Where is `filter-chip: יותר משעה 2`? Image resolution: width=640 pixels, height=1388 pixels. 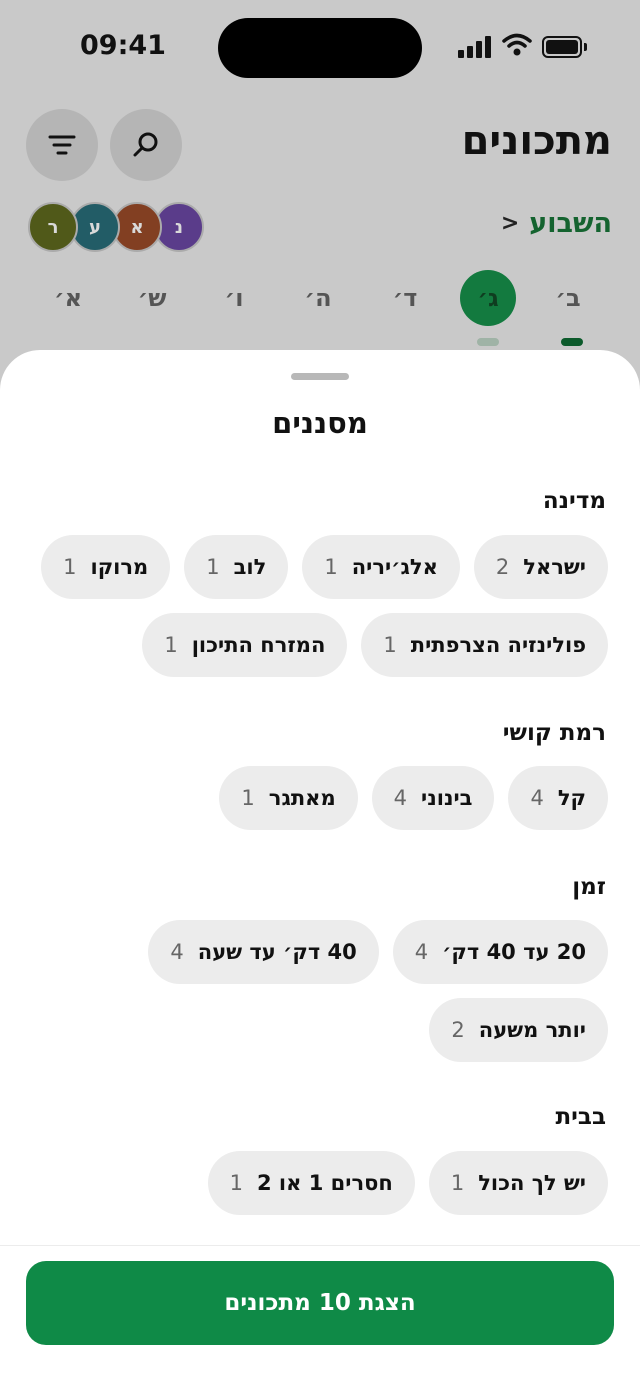
filter-chip: יותר משעה 2 is located at coordinates (518, 1030).